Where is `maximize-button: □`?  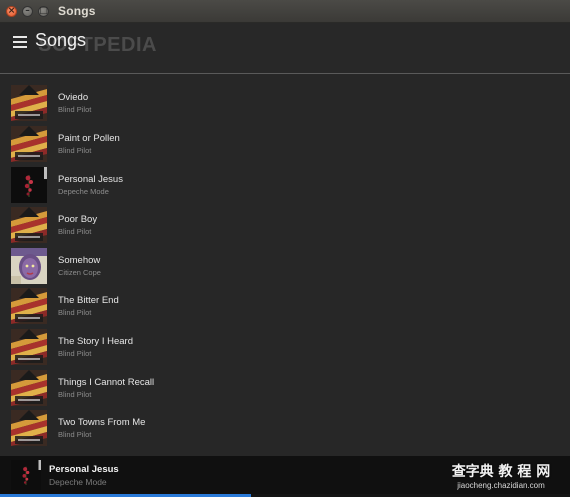
maximize-button: □ is located at coordinates (43, 11).